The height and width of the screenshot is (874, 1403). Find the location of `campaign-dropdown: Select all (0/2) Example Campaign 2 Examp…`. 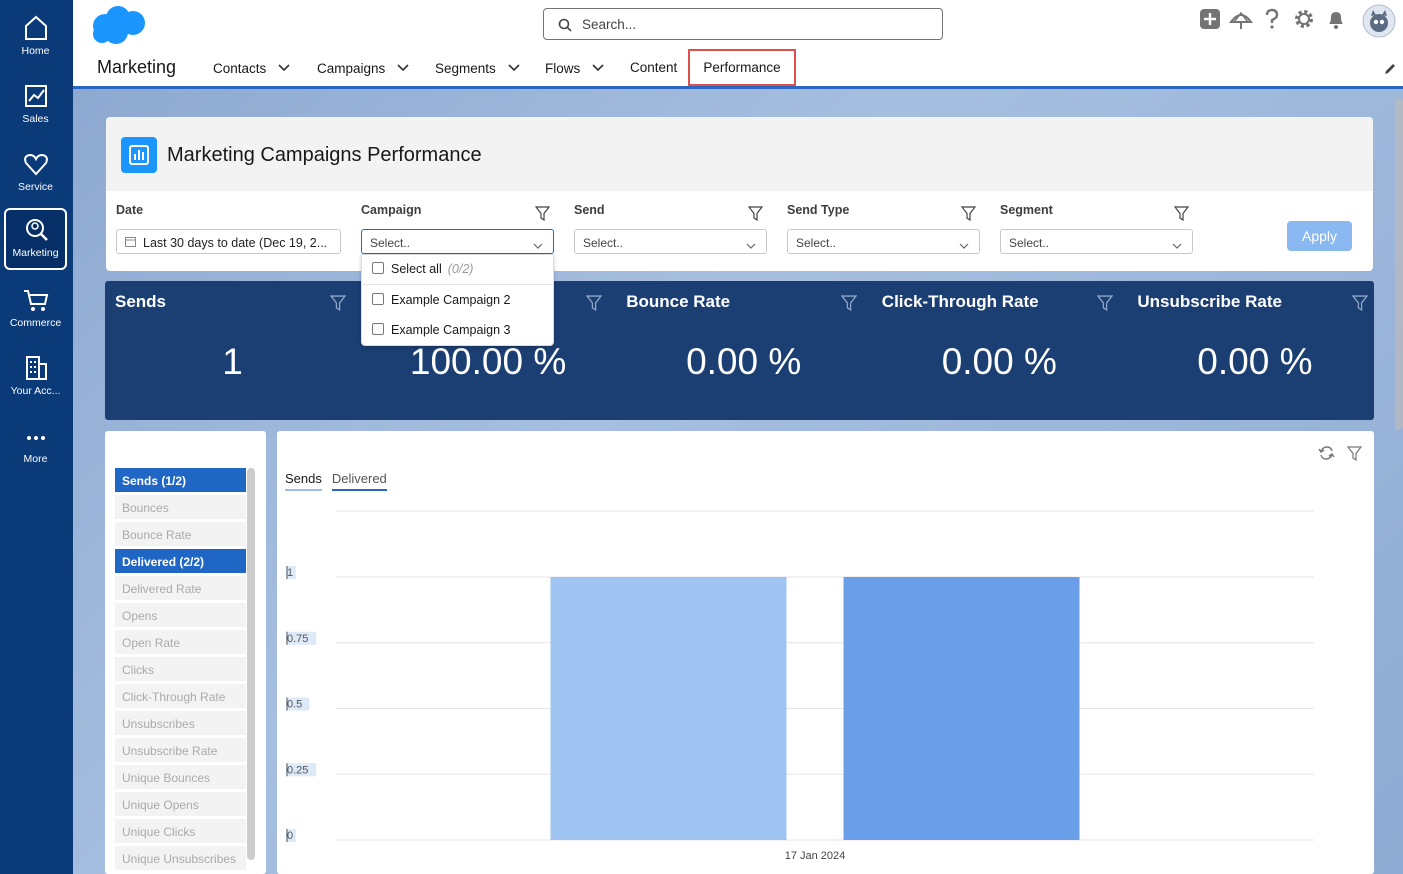

campaign-dropdown: Select all (0/2) Example Campaign 2 Examp… is located at coordinates (457, 300).